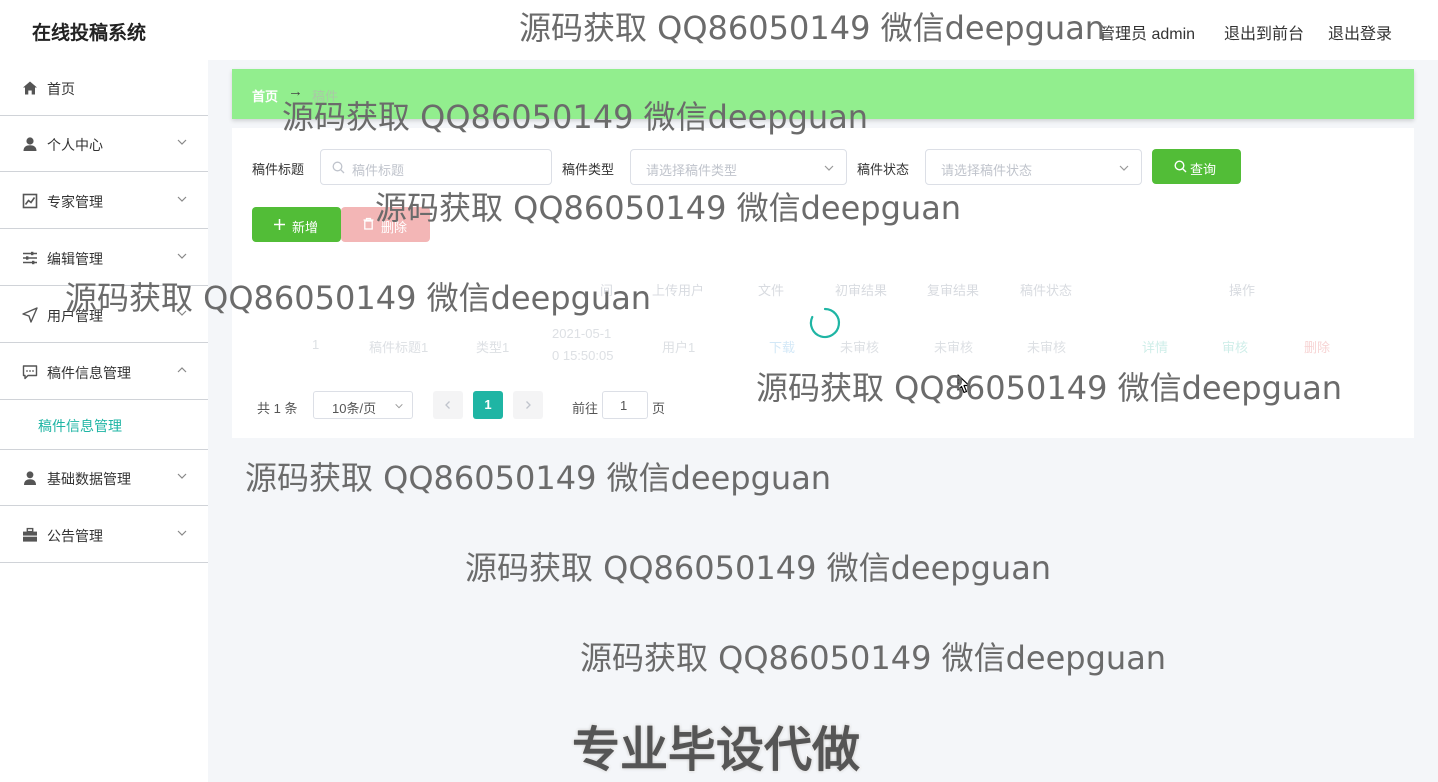 The height and width of the screenshot is (782, 1438). Describe the element at coordinates (1033, 167) in the screenshot. I see `status-select: 请选择稿件状态` at that location.